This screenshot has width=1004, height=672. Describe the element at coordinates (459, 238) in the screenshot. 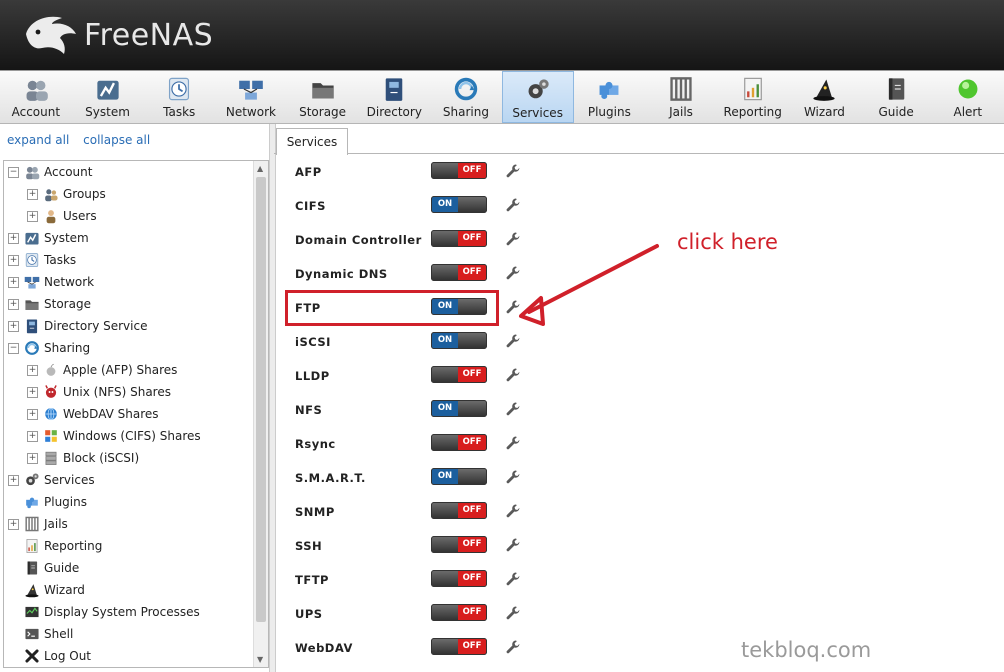

I see `domain-controller-toggle: OFF` at that location.